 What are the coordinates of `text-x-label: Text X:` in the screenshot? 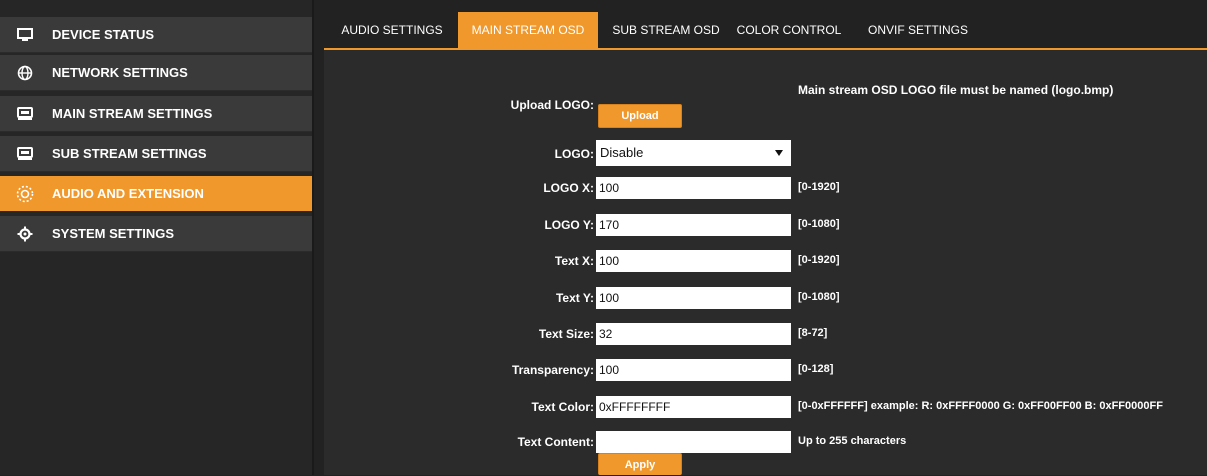 It's located at (574, 261).